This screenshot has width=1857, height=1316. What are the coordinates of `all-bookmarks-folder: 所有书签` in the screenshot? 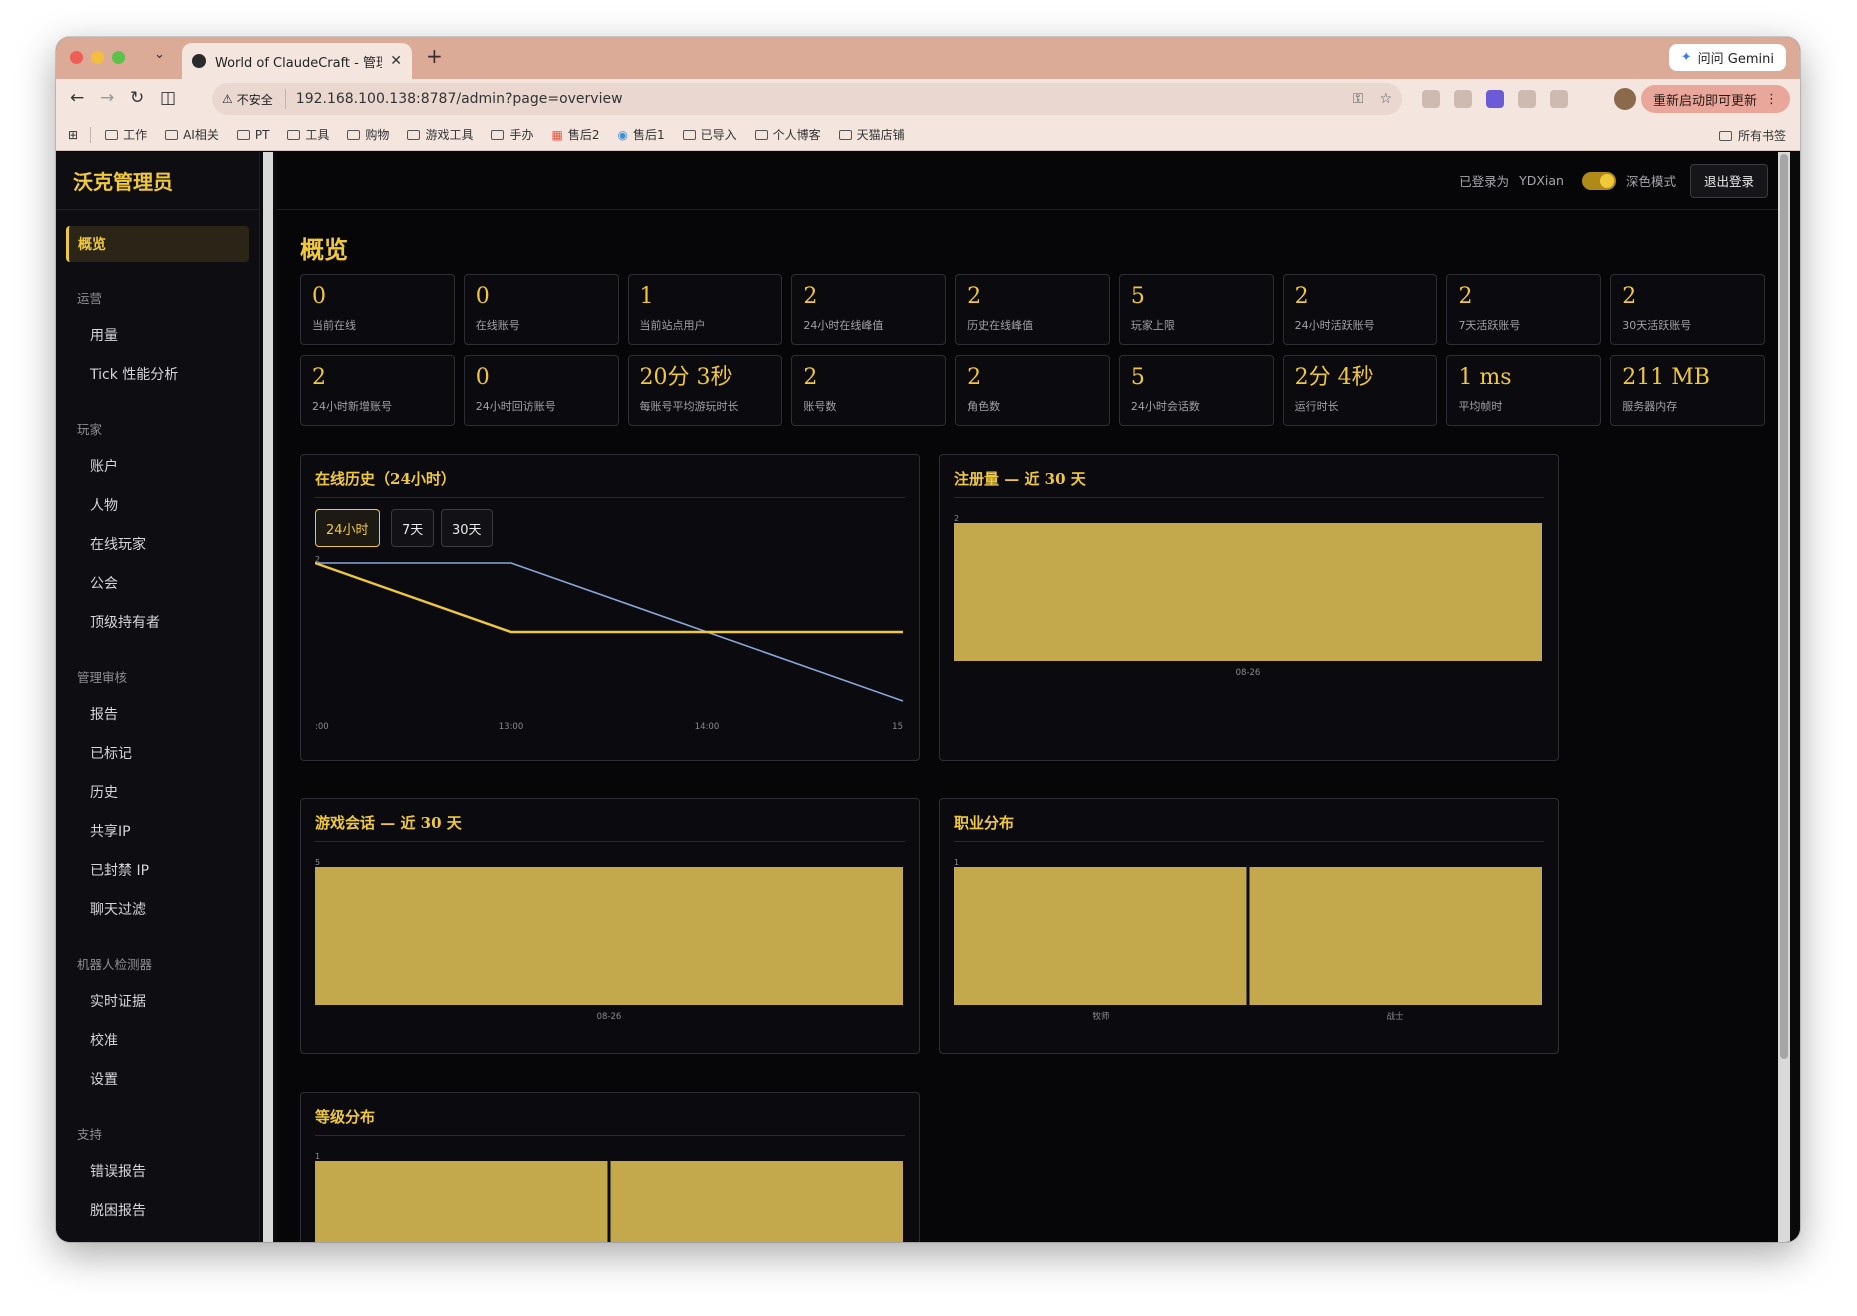 It's located at (1752, 135).